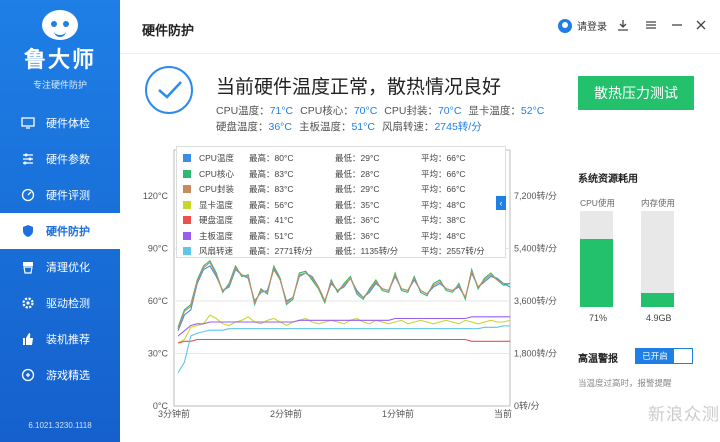 This screenshot has width=720, height=442. Describe the element at coordinates (383, 110) in the screenshot. I see `temperature-readings-row1: CPU温度：71°C CPU核心：70°C CPU封装：70°C 显卡温度：52°C` at that location.